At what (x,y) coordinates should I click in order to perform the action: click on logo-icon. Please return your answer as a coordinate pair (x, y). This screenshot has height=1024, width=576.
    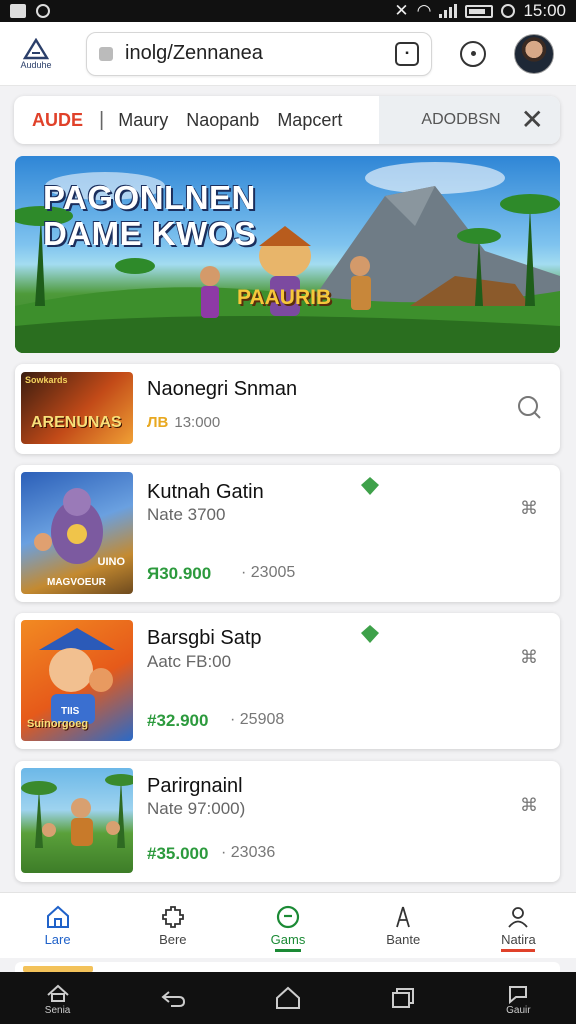
    Looking at the image, I should click on (36, 48).